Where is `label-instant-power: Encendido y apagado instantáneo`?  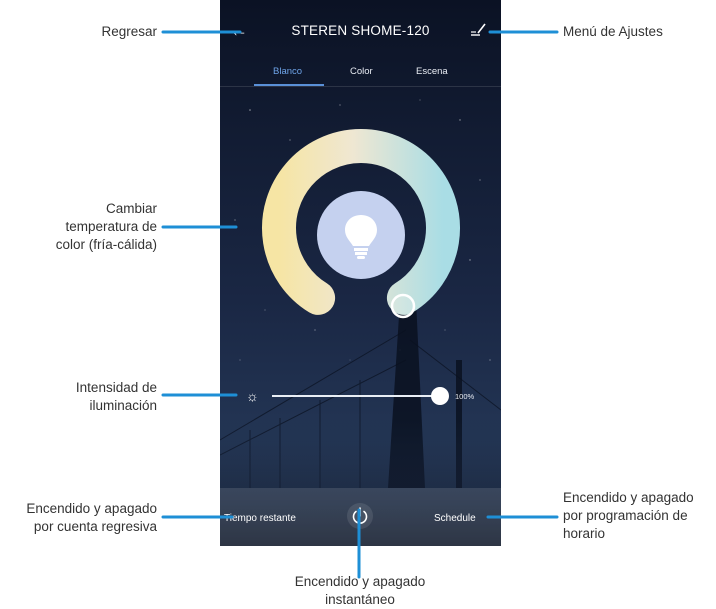 label-instant-power: Encendido y apagado instantáneo is located at coordinates (360, 590).